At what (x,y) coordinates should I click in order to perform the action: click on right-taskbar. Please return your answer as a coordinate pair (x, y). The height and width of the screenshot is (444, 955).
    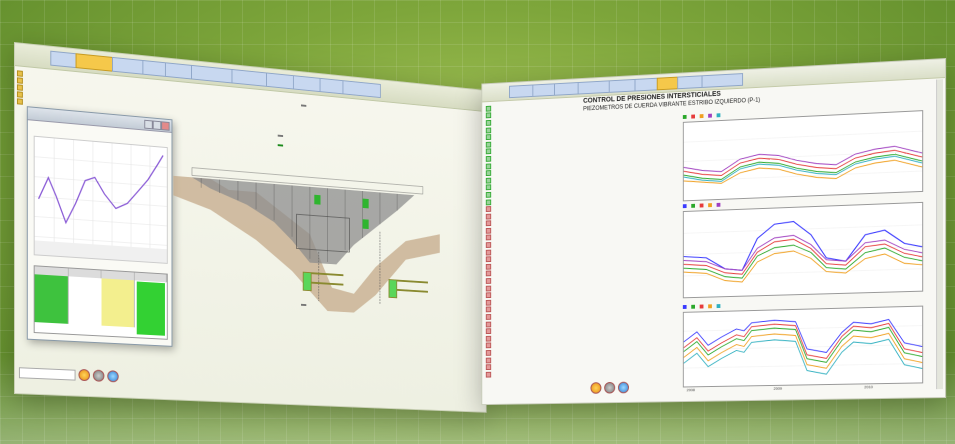
    Looking at the image, I should click on (609, 388).